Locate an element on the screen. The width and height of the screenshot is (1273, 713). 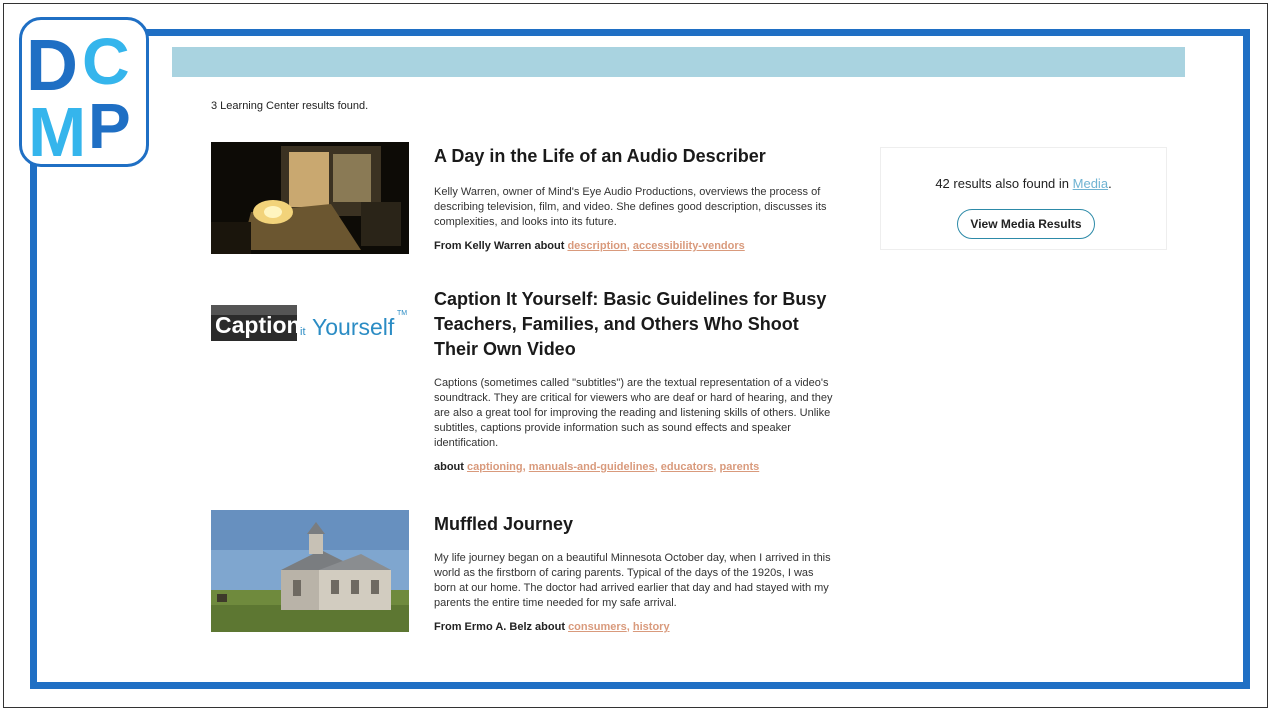
tag-link: manuals-and-guidelines is located at coordinates (592, 467).